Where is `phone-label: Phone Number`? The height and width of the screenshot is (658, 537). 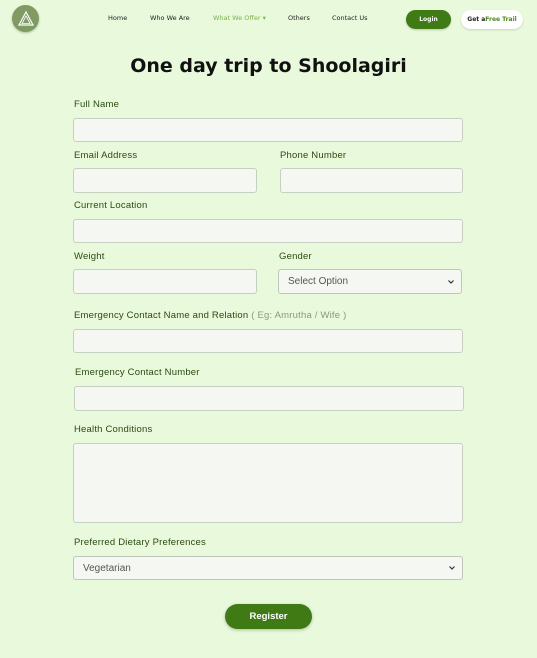
phone-label: Phone Number is located at coordinates (313, 155).